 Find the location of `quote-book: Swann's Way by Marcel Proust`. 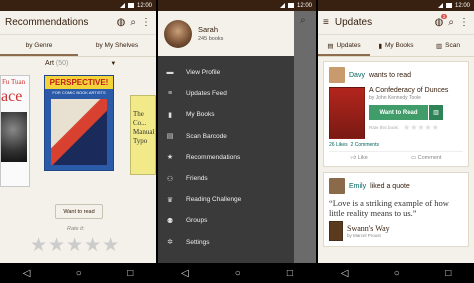

quote-book: Swann's Way by Marcel Proust is located at coordinates (396, 231).